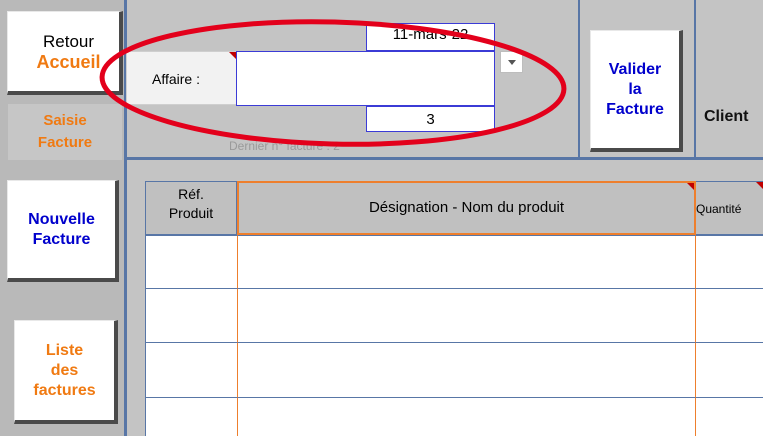 The height and width of the screenshot is (436, 763). Describe the element at coordinates (64, 390) in the screenshot. I see `liste-line3: factures` at that location.